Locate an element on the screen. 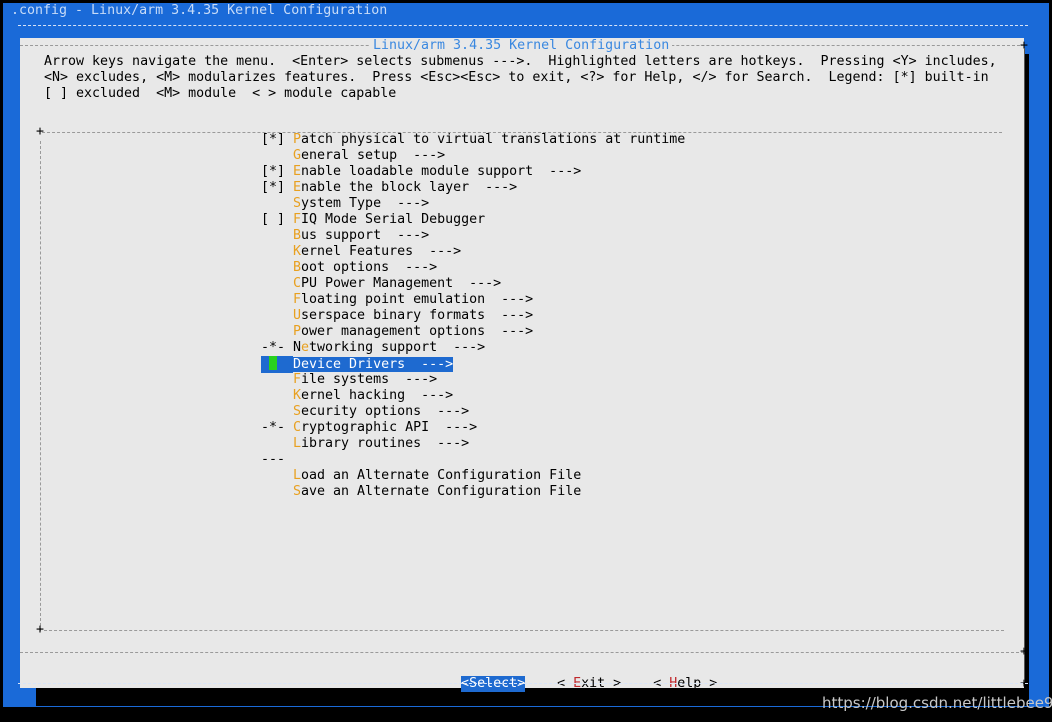  menu-item-label: Power management options ---> is located at coordinates (413, 331).